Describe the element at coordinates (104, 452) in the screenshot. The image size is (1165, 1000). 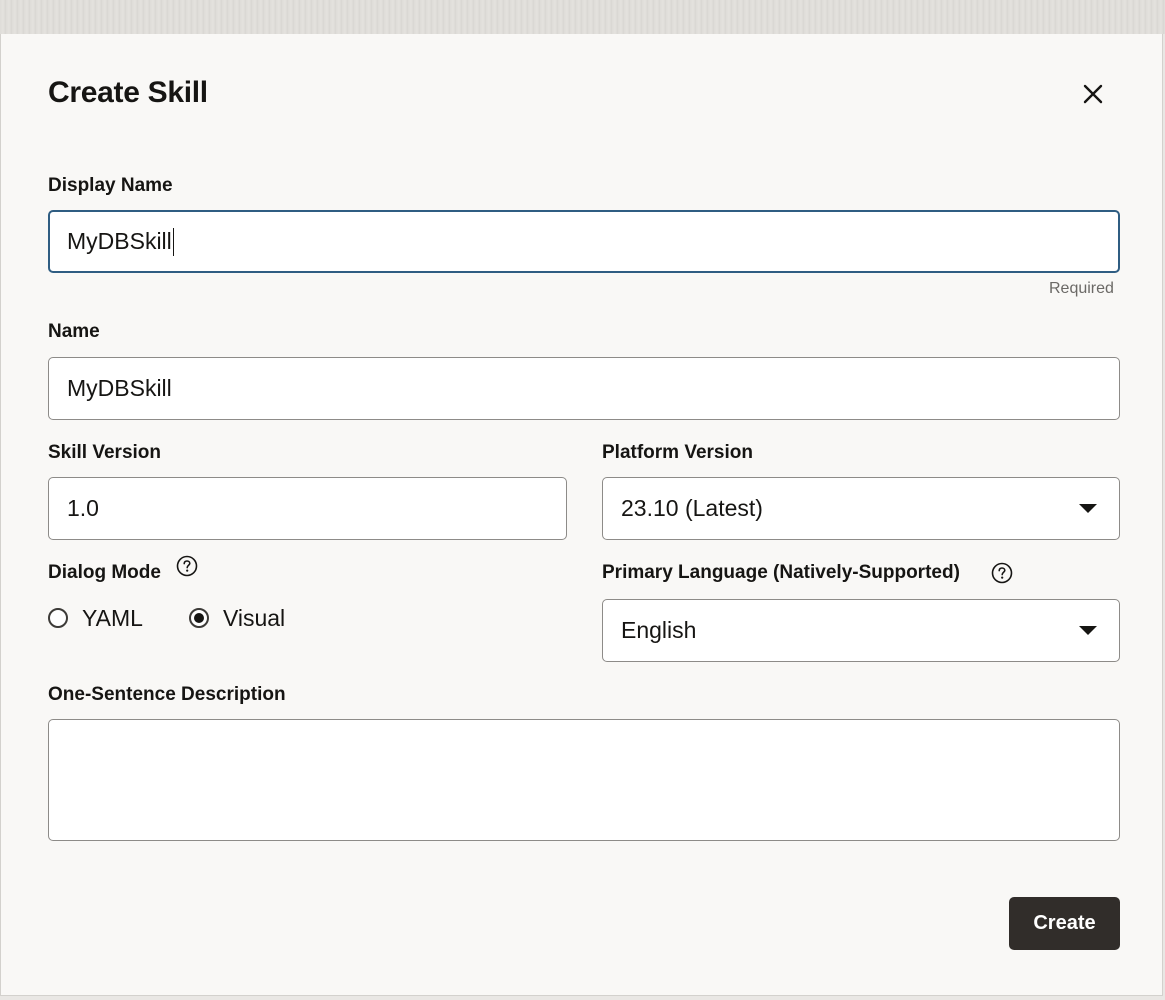
I see `skill-version-label: Skill Version` at that location.